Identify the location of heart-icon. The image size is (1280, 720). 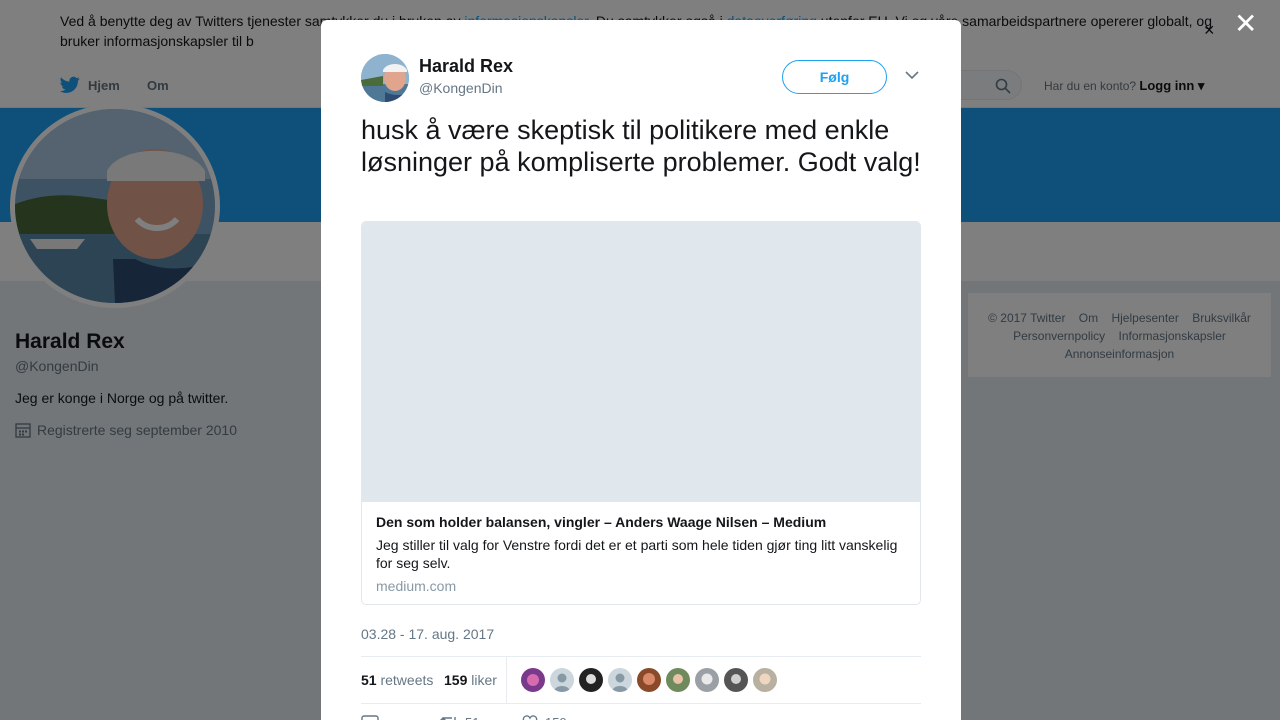
(530, 717).